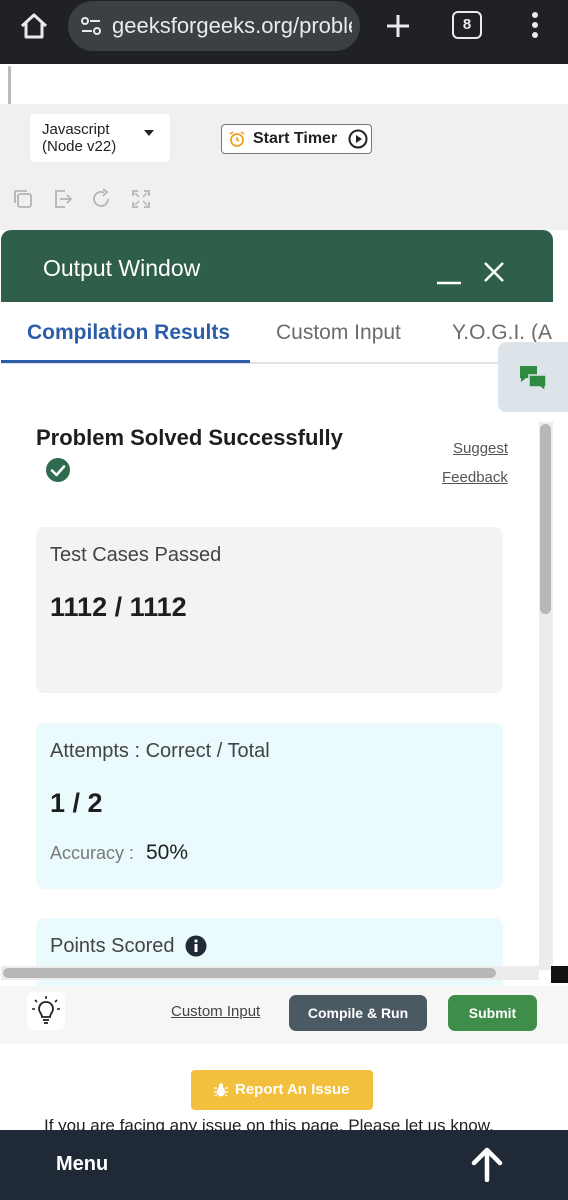 This screenshot has width=568, height=1200. What do you see at coordinates (122, 268) in the screenshot?
I see `output-window-title: Output Window` at bounding box center [122, 268].